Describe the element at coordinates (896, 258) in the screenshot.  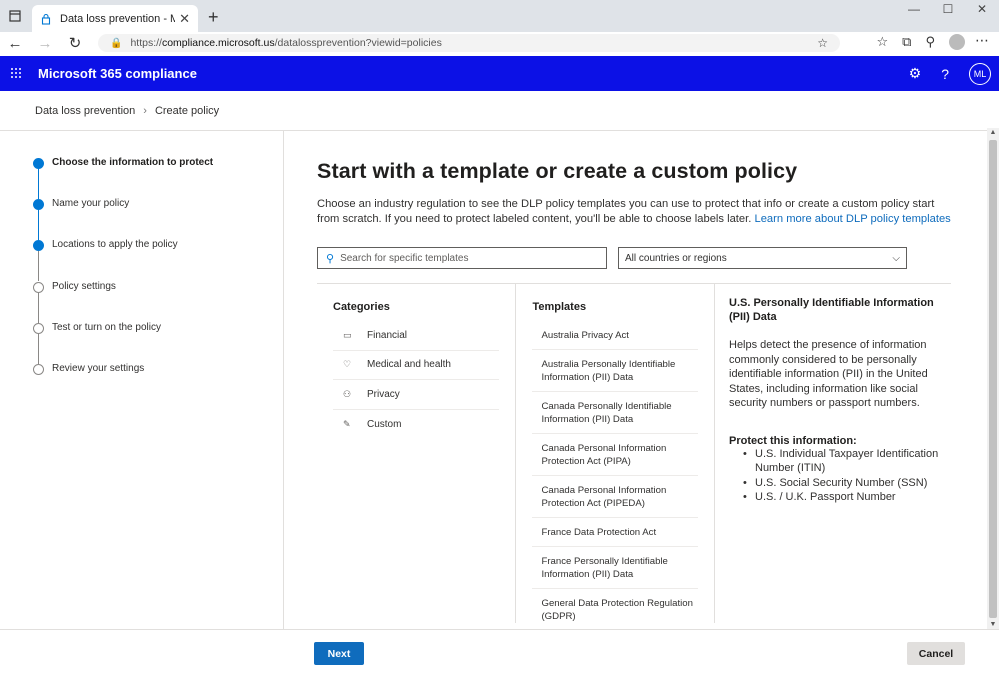
I see `chevron-down-icon: ⌵` at that location.